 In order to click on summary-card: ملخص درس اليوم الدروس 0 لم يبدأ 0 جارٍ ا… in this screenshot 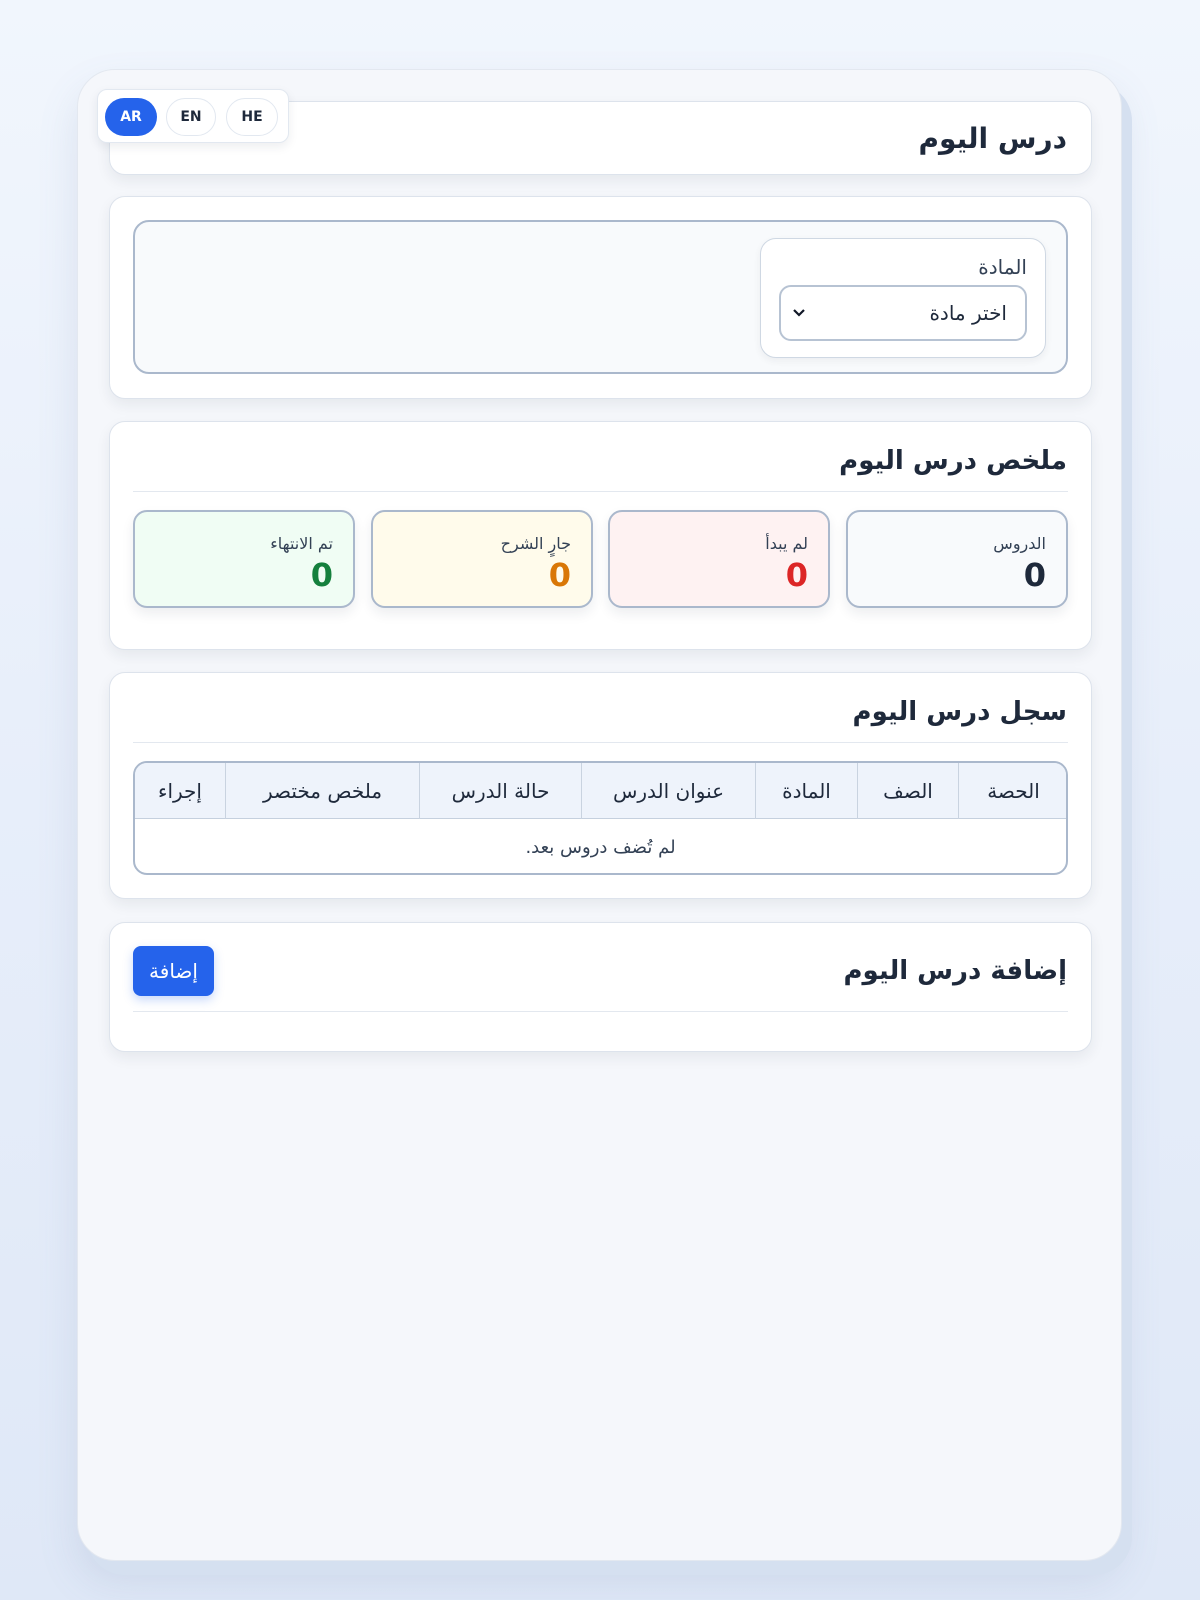, I will do `click(600, 535)`.